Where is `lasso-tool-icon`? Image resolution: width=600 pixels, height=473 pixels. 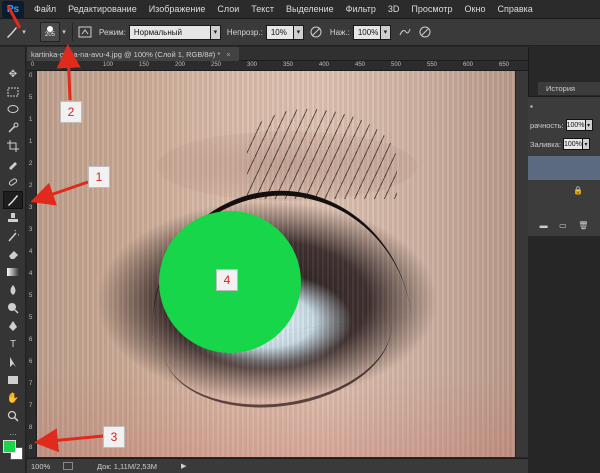 lasso-tool-icon is located at coordinates (13, 110).